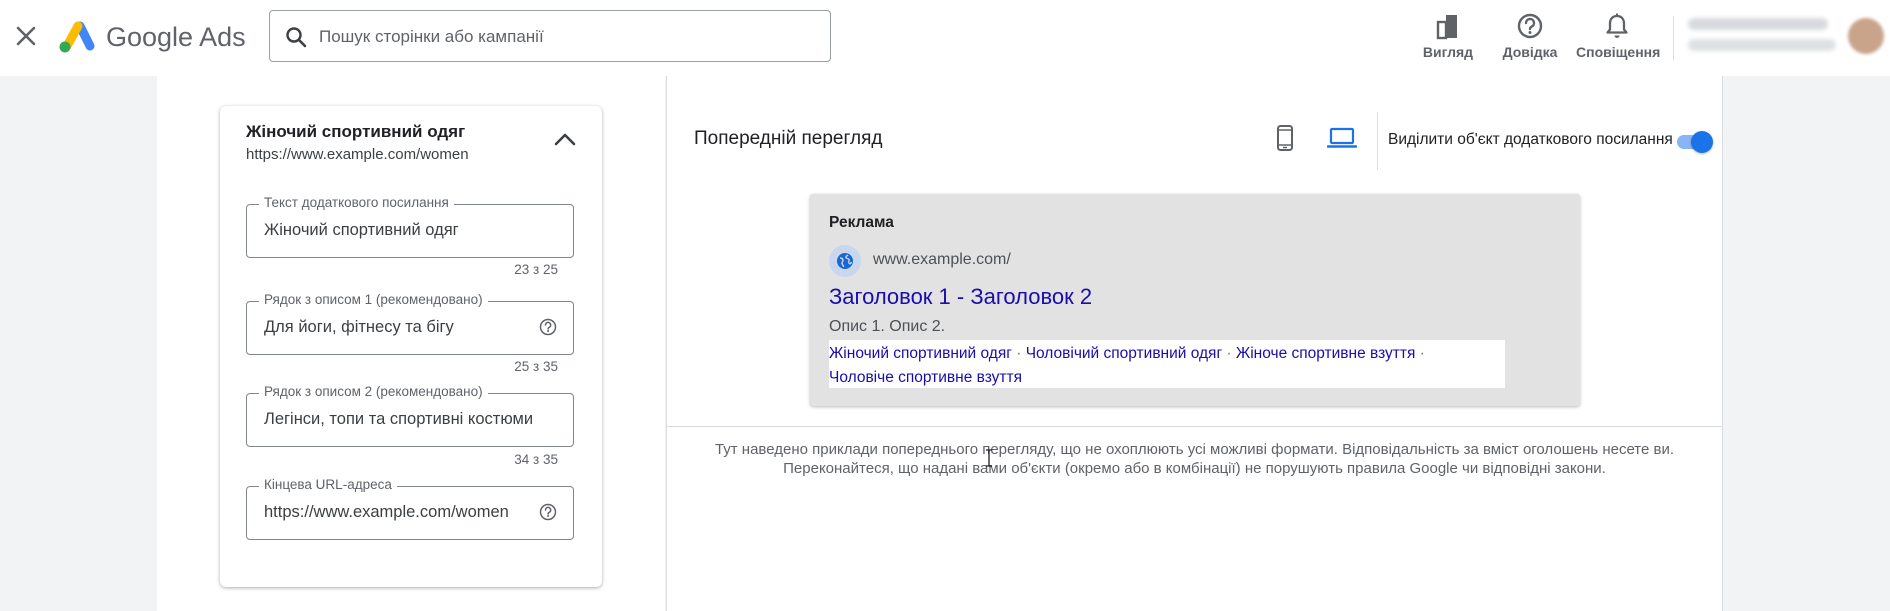  I want to click on view-label: Вигляд, so click(1448, 52).